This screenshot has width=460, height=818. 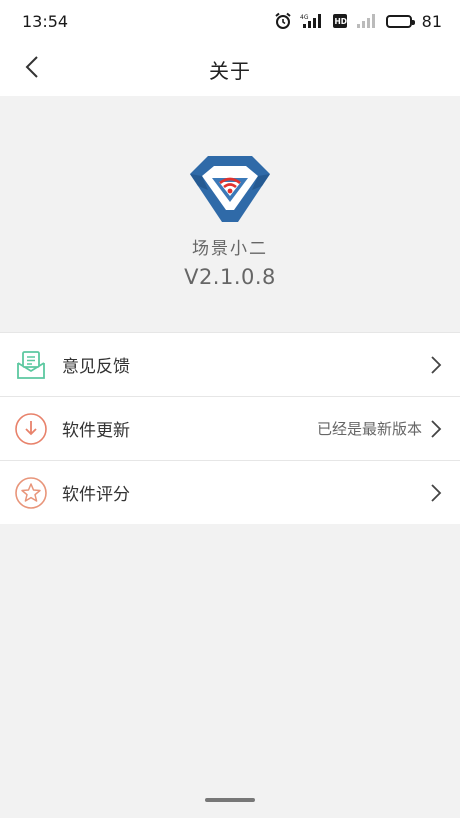 I want to click on status-bar: 13:54 4G HD 81, so click(x=230, y=21).